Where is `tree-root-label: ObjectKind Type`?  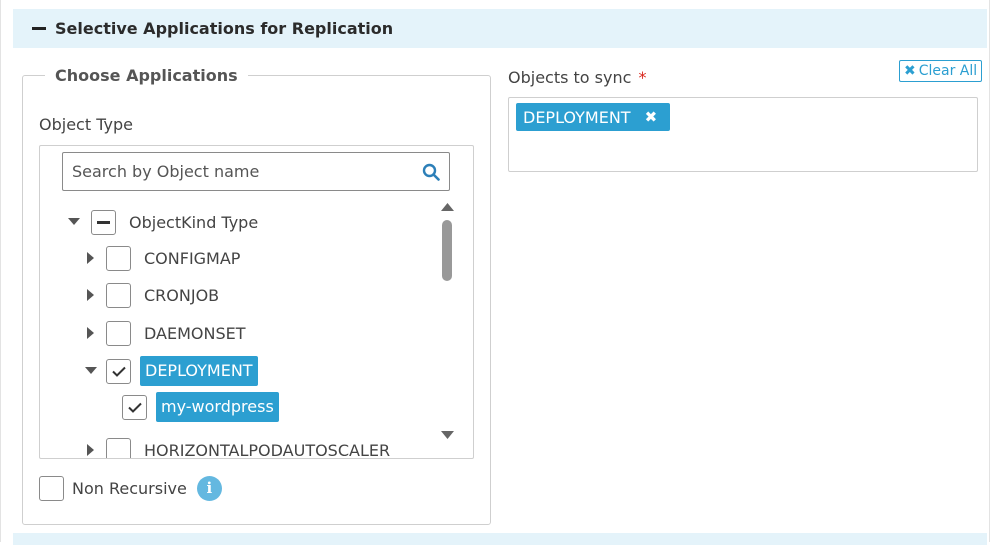
tree-root-label: ObjectKind Type is located at coordinates (194, 222).